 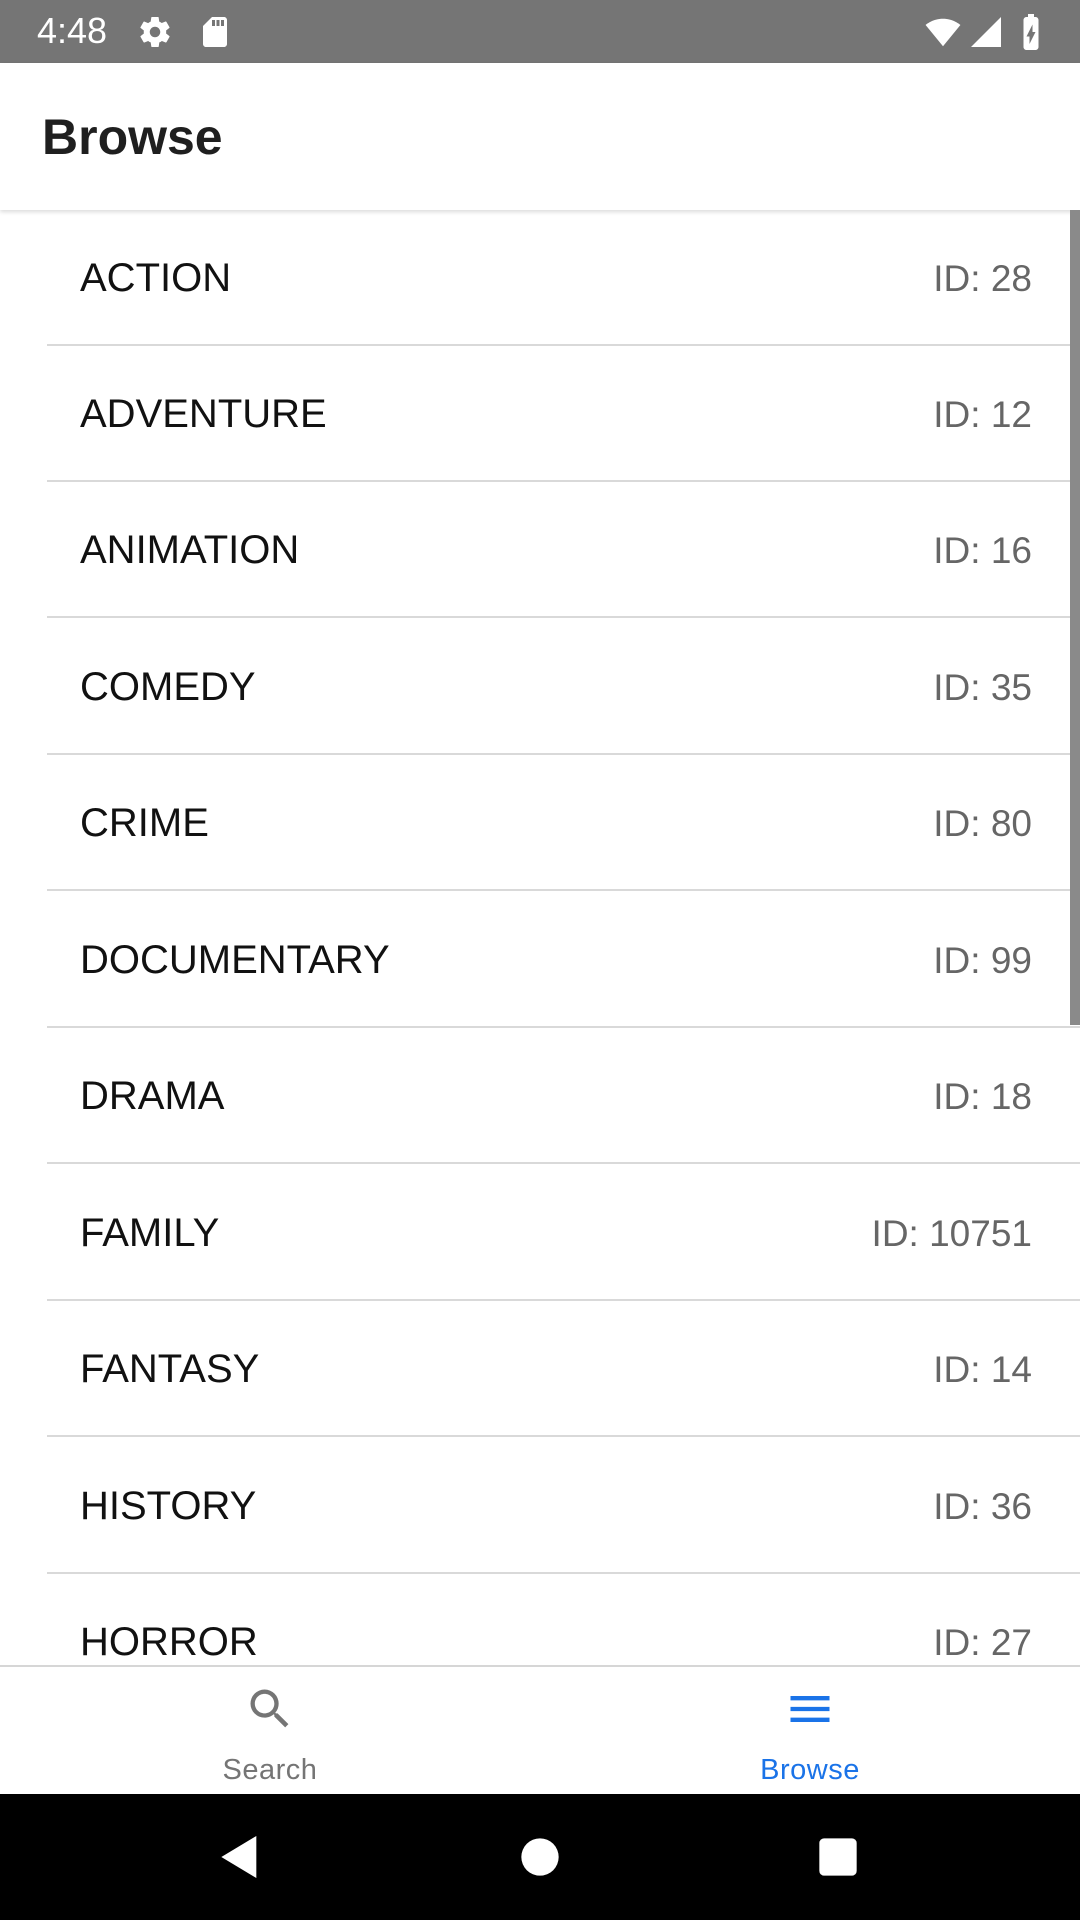 I want to click on genre-id: ID: 18, so click(x=982, y=1096).